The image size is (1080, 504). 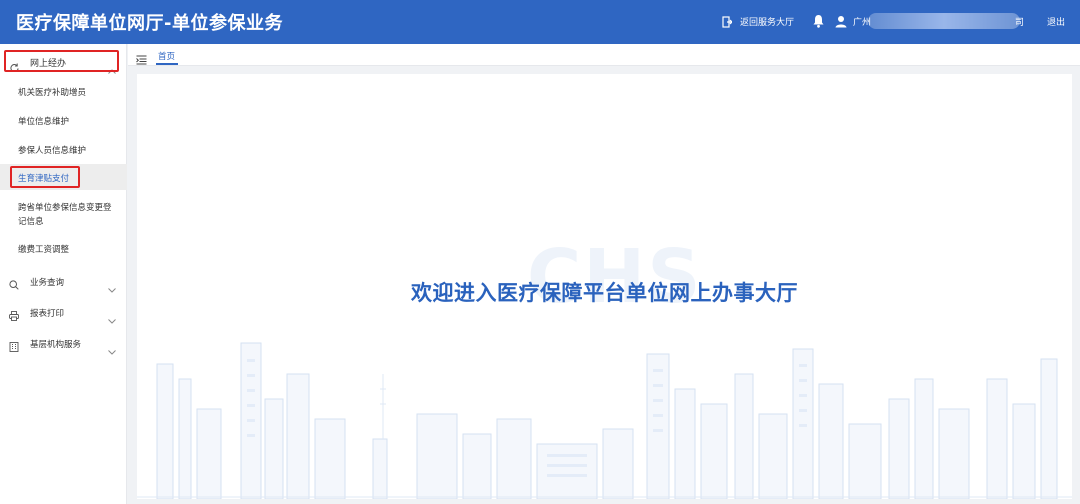 What do you see at coordinates (45, 177) in the screenshot?
I see `highlight-box-maternity` at bounding box center [45, 177].